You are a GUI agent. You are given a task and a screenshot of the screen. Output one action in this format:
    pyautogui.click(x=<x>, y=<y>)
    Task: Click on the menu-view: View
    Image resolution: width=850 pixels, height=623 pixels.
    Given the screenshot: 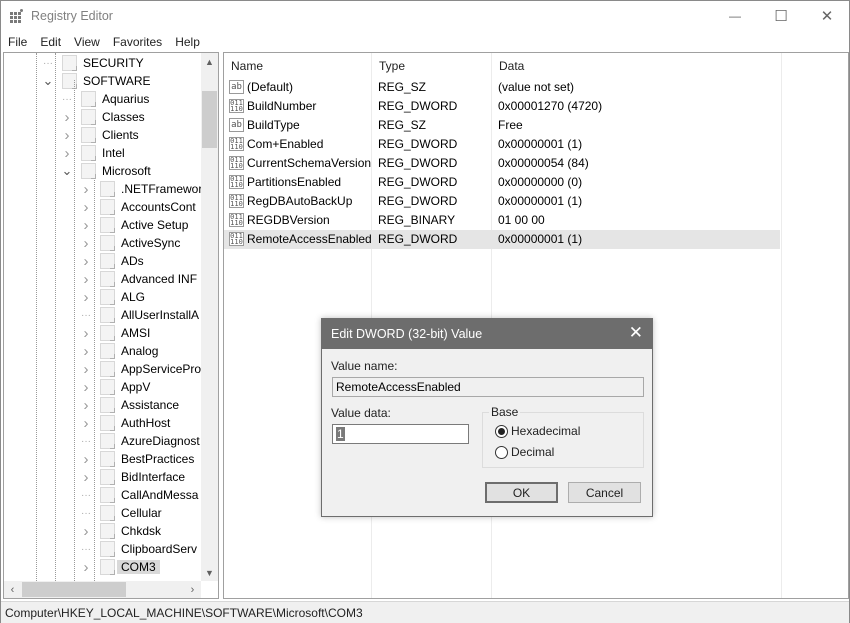 What is the action you would take?
    pyautogui.click(x=86, y=42)
    